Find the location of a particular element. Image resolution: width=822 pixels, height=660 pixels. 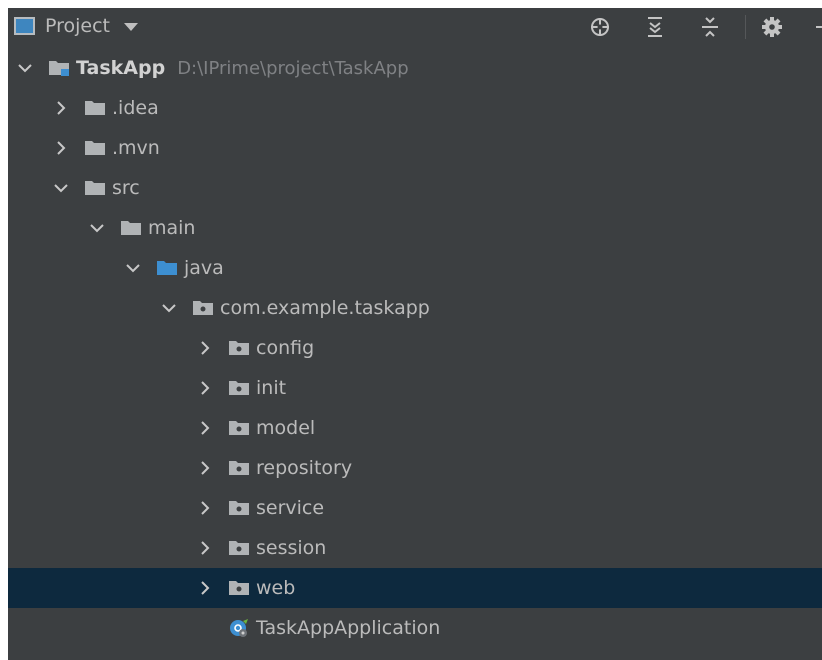

expand-all-icon is located at coordinates (655, 27).